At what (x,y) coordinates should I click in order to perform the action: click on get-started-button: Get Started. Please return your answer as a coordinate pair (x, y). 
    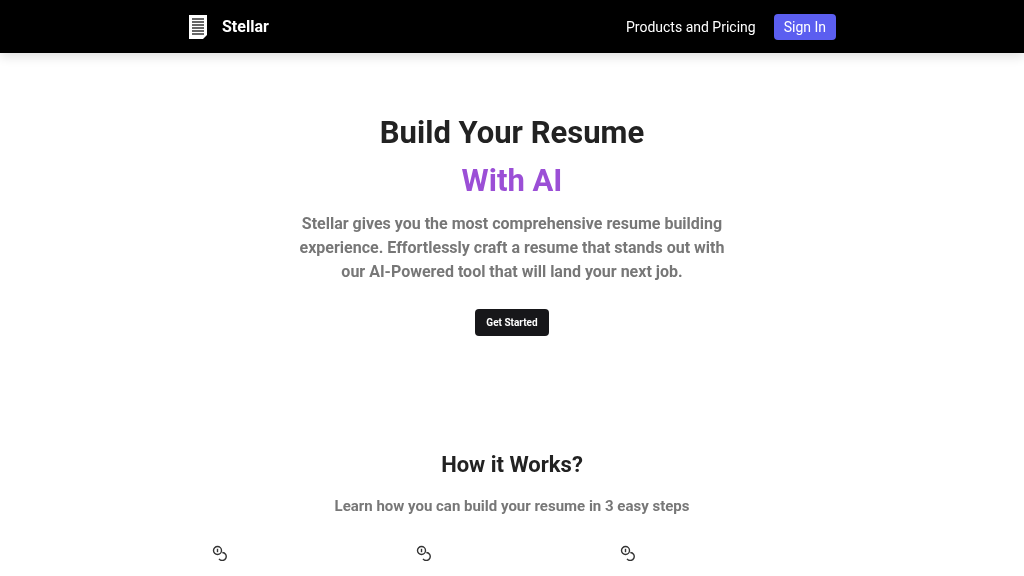
    Looking at the image, I should click on (512, 322).